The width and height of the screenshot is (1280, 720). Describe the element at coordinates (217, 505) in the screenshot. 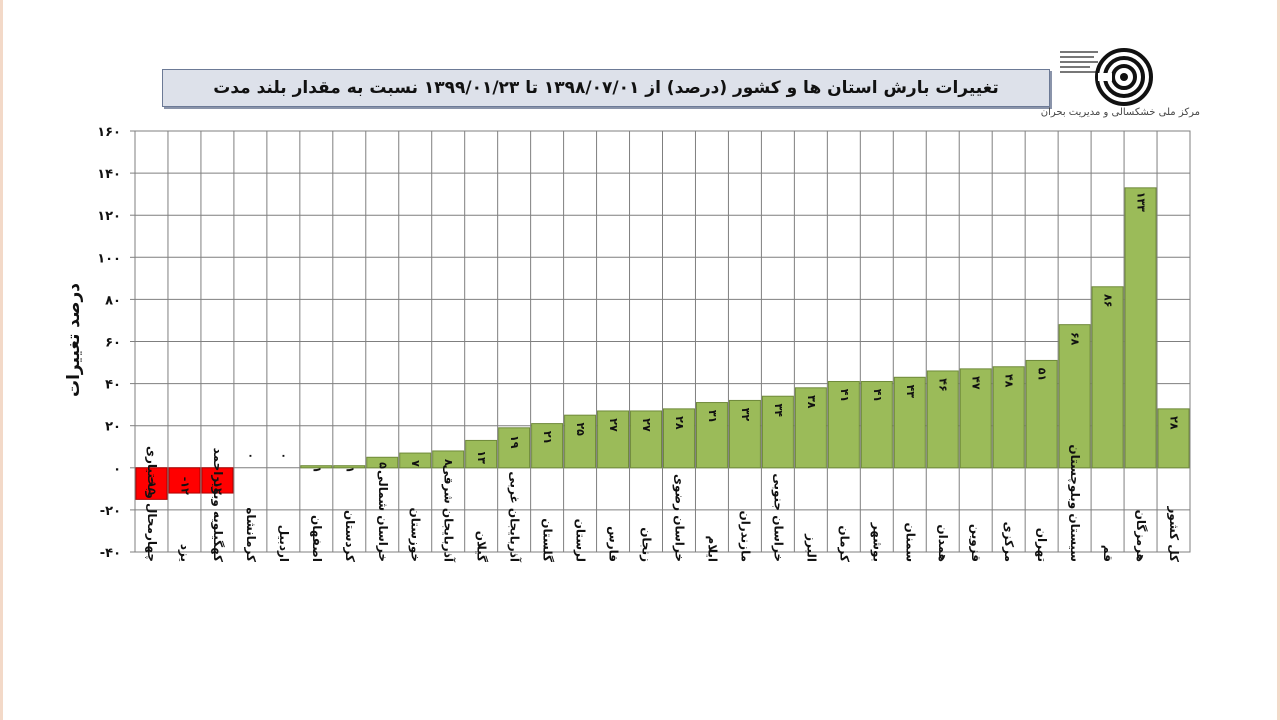

I see `x-tick-label: کهگیلویه وبویراحمد` at that location.